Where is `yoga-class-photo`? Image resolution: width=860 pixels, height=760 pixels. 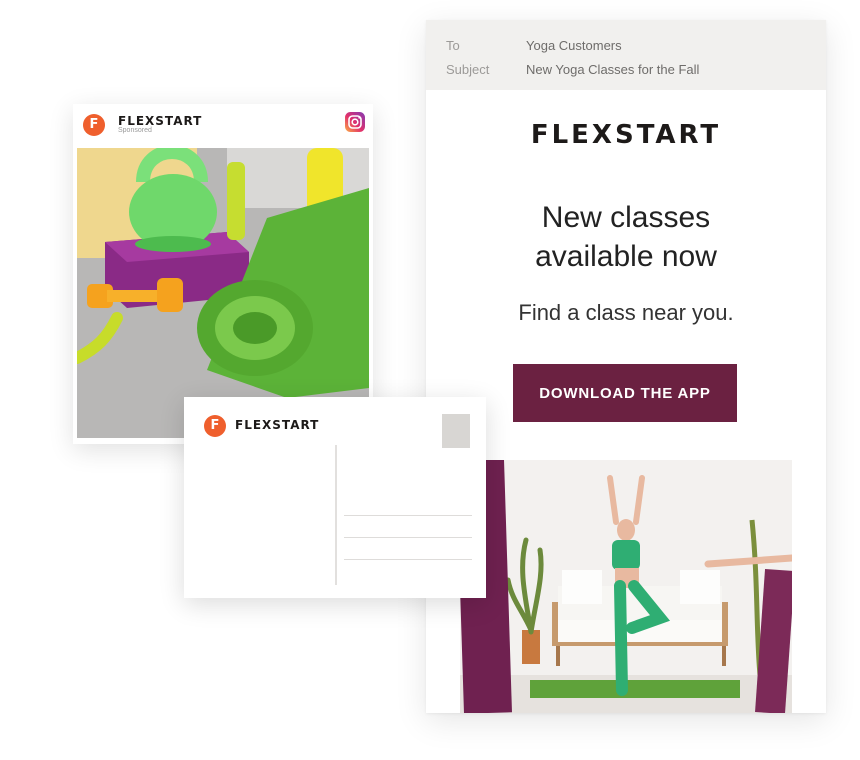 yoga-class-photo is located at coordinates (626, 586).